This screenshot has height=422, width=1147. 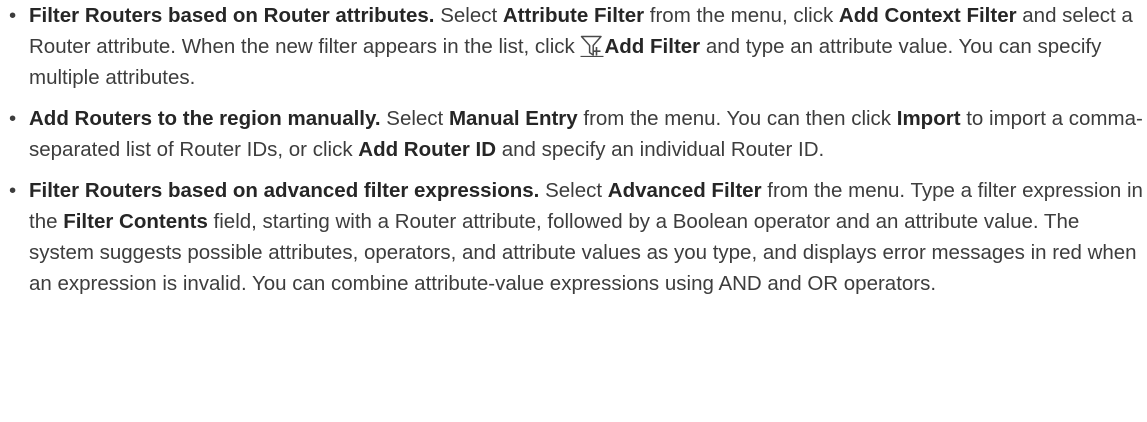 What do you see at coordinates (928, 118) in the screenshot?
I see `button-ref-import: Import` at bounding box center [928, 118].